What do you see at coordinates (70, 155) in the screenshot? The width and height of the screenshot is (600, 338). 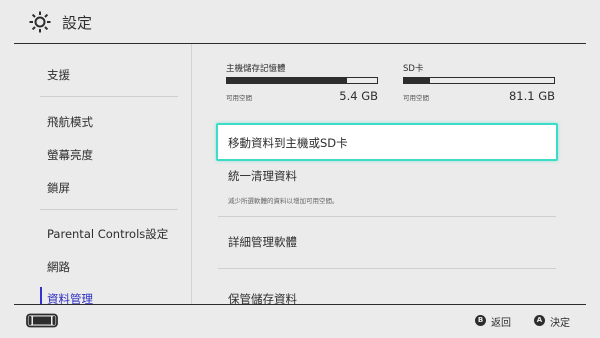 I see `sidebar-item-brightness: 螢幕亮度` at bounding box center [70, 155].